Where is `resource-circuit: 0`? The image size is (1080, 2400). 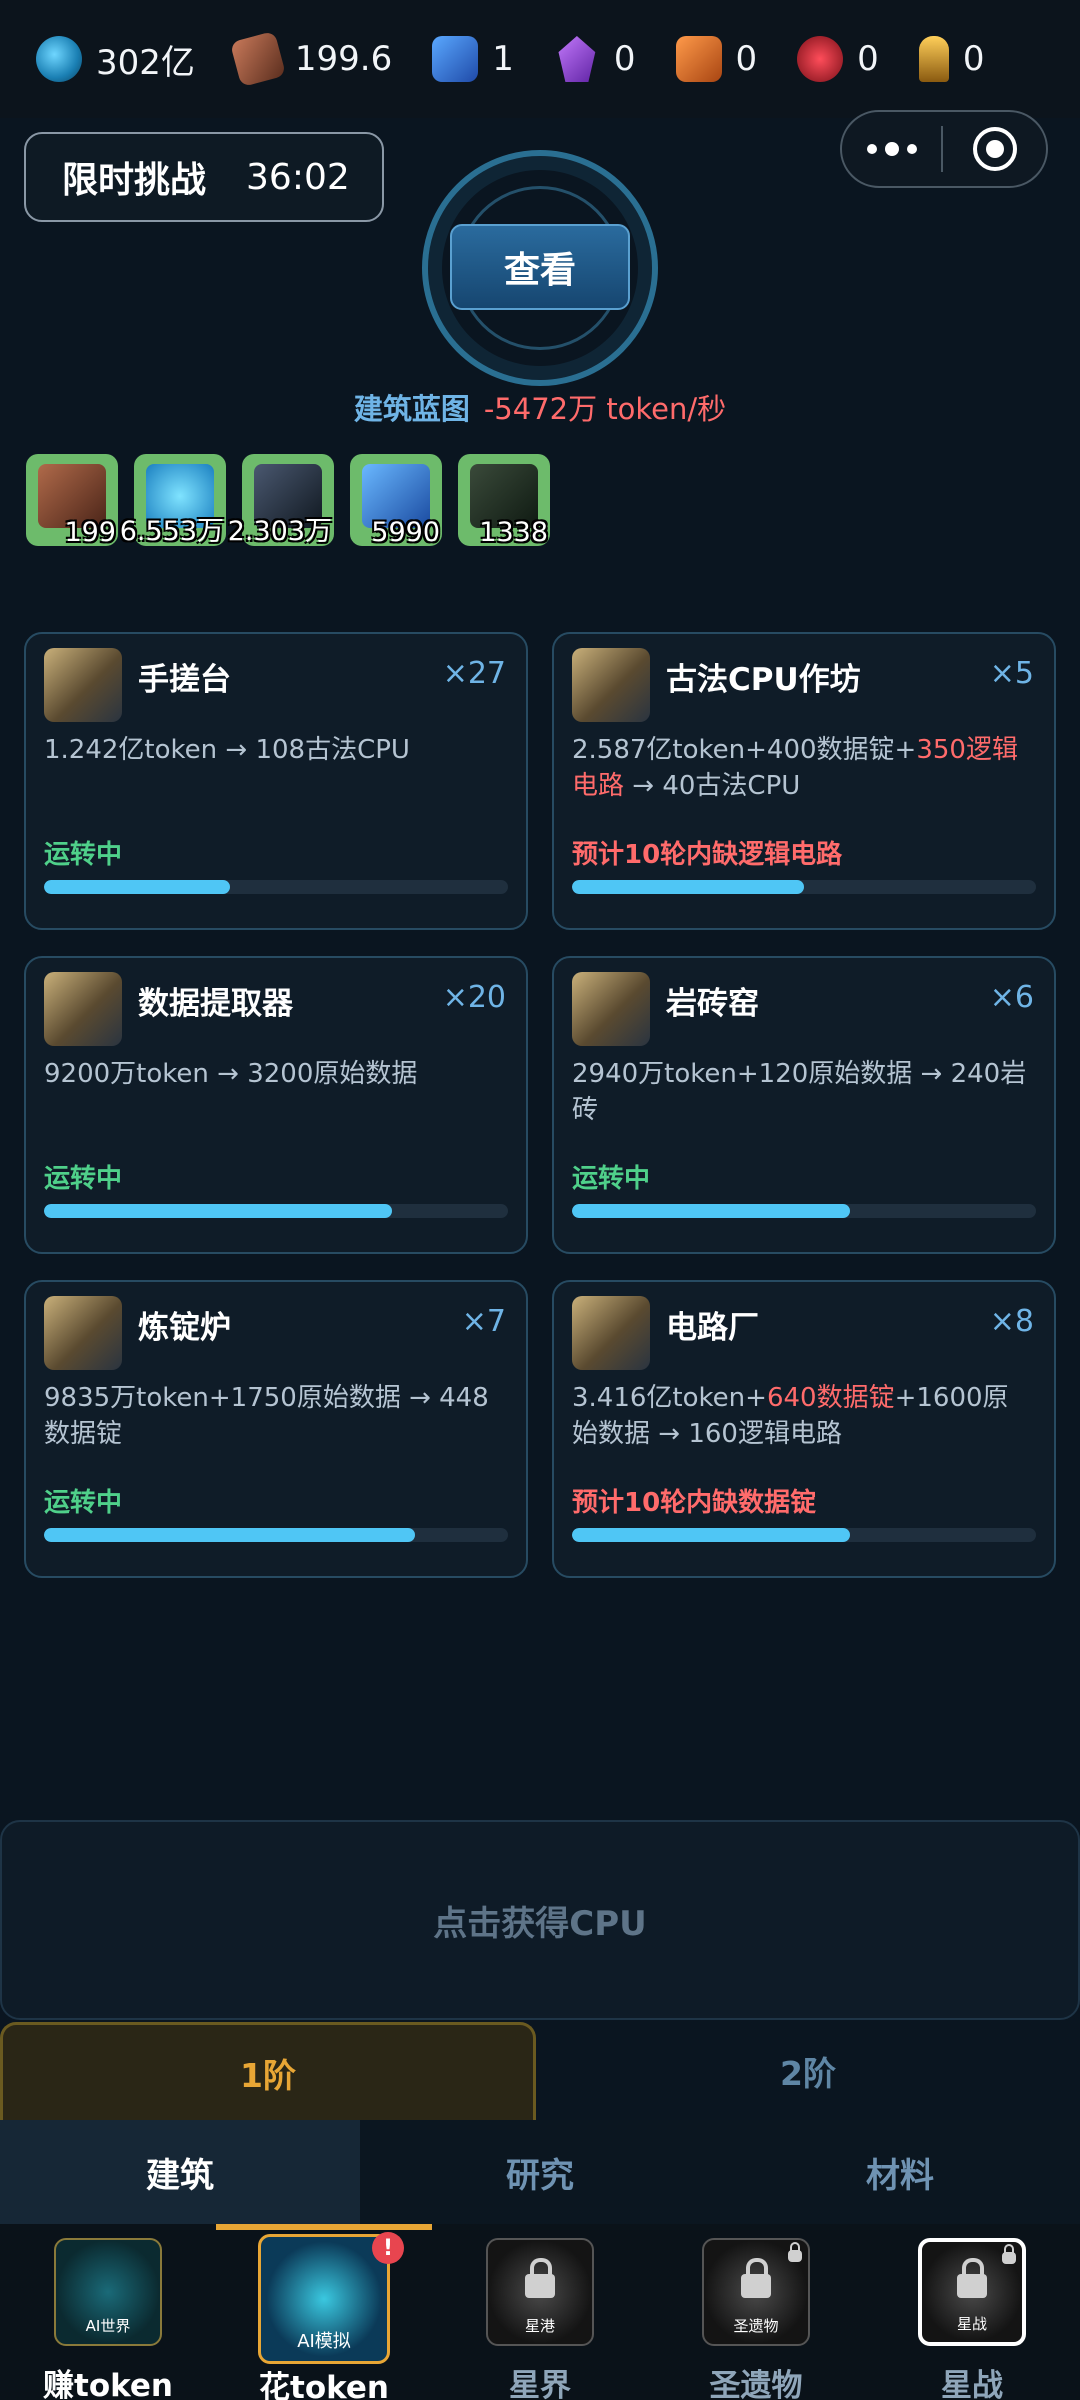 resource-circuit: 0 is located at coordinates (838, 59).